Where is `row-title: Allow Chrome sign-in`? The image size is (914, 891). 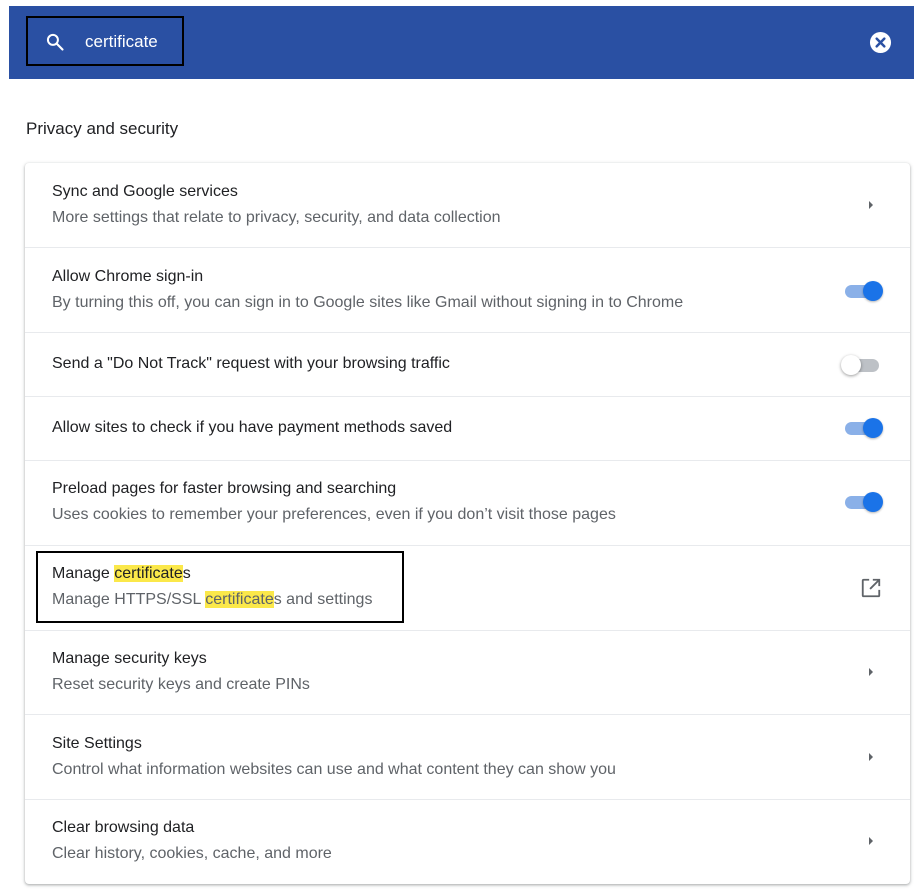 row-title: Allow Chrome sign-in is located at coordinates (128, 276).